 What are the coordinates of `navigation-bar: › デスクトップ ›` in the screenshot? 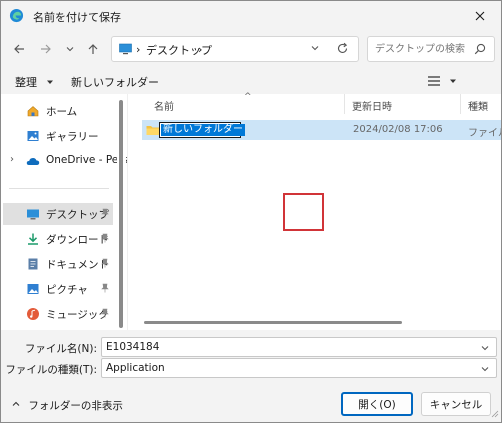 It's located at (251, 48).